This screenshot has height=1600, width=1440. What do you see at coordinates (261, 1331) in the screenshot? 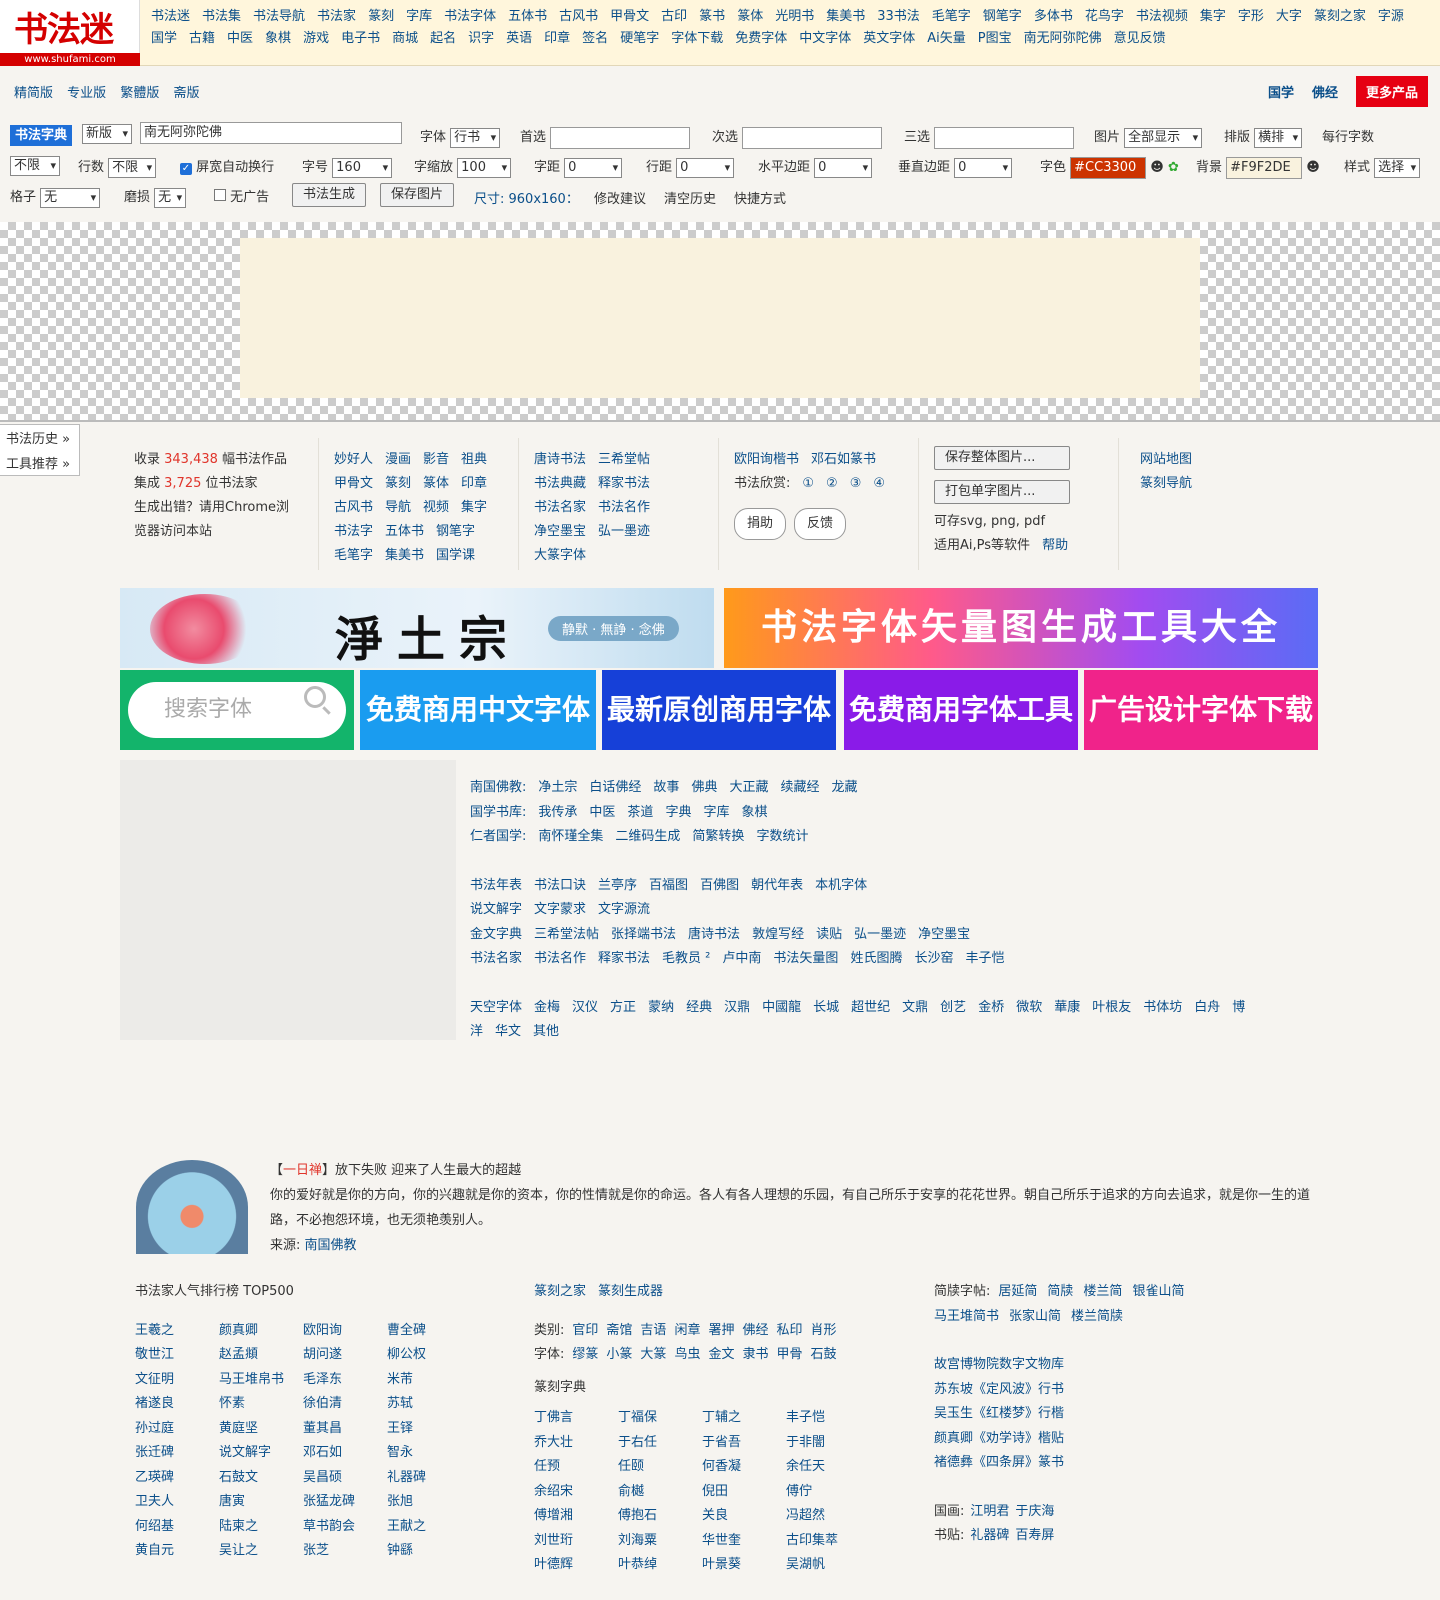
I see `calligrapher-link: 颜真卿` at bounding box center [261, 1331].